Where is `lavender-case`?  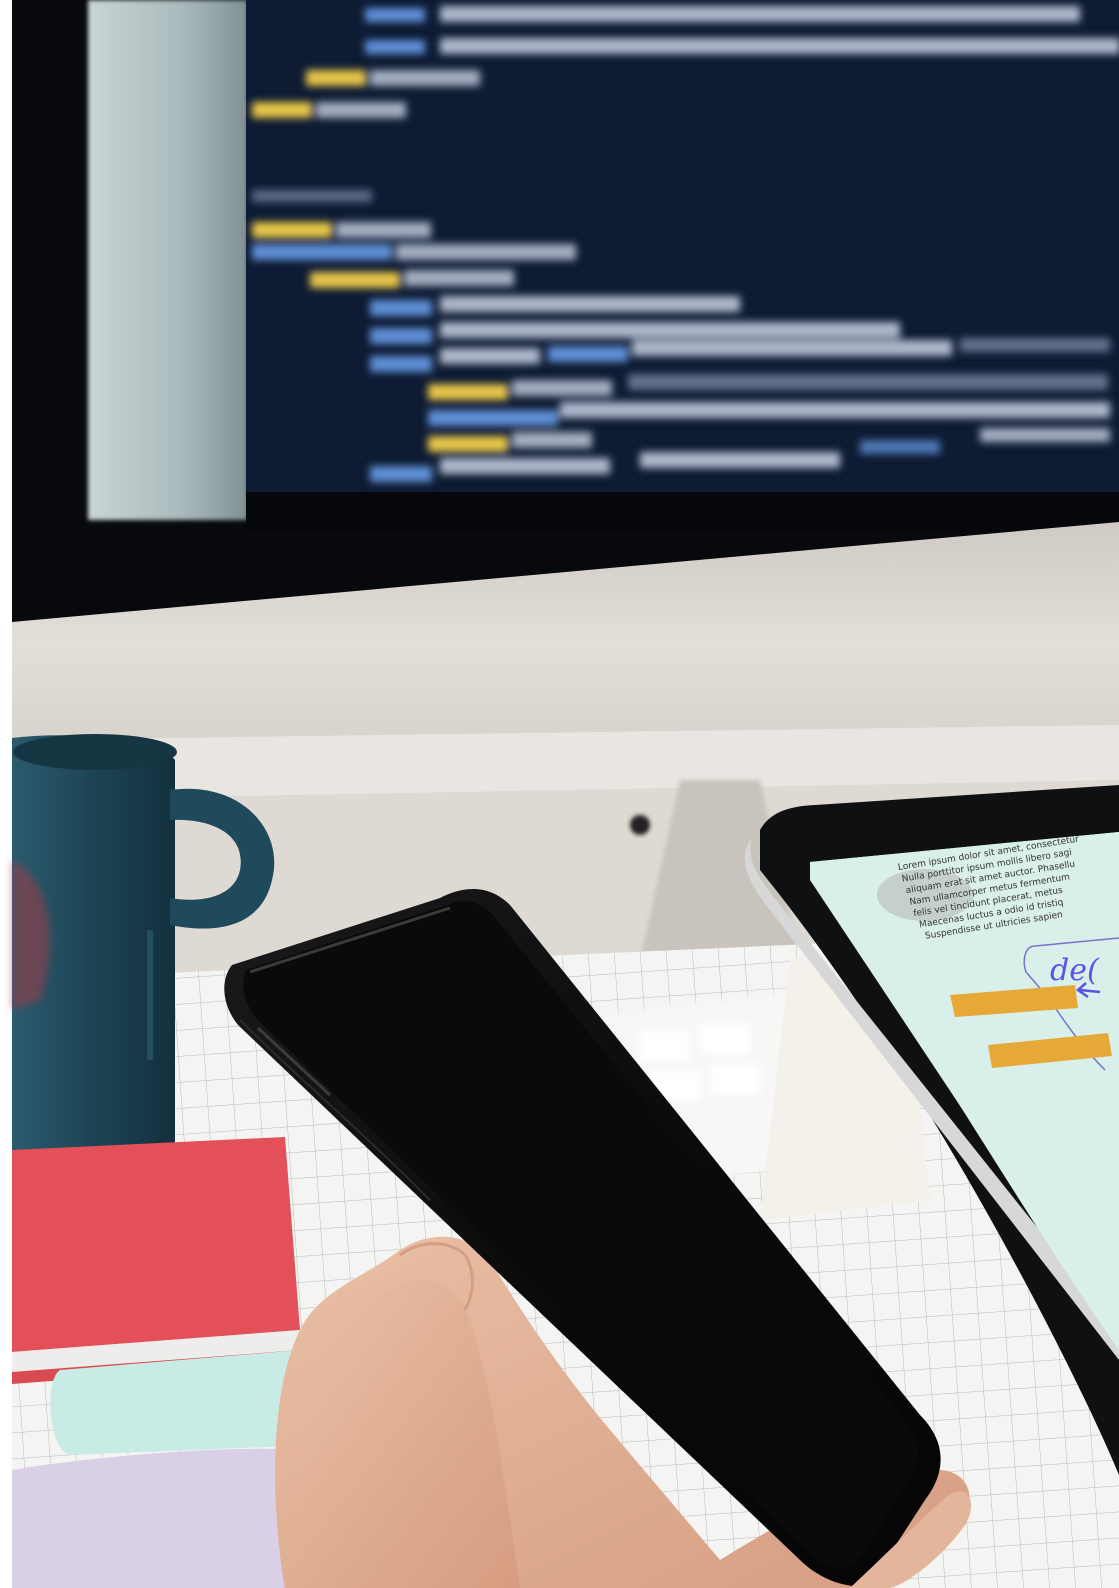 lavender-case is located at coordinates (156, 1518).